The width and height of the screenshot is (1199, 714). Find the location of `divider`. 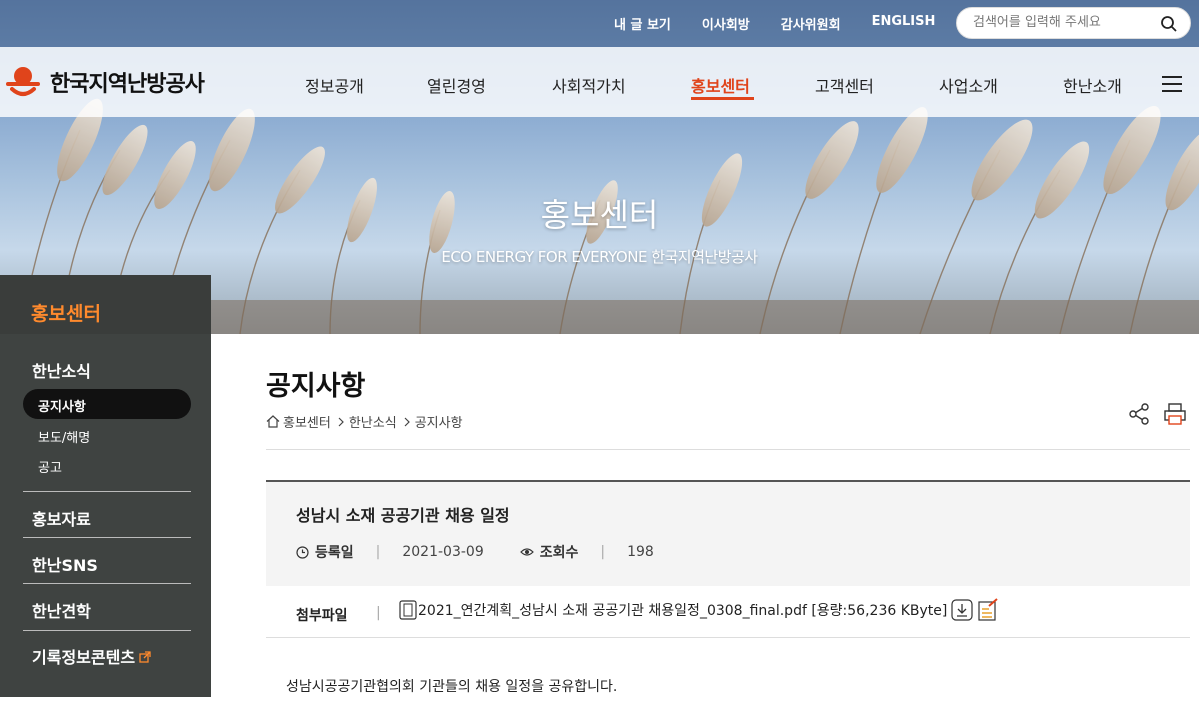

divider is located at coordinates (728, 449).